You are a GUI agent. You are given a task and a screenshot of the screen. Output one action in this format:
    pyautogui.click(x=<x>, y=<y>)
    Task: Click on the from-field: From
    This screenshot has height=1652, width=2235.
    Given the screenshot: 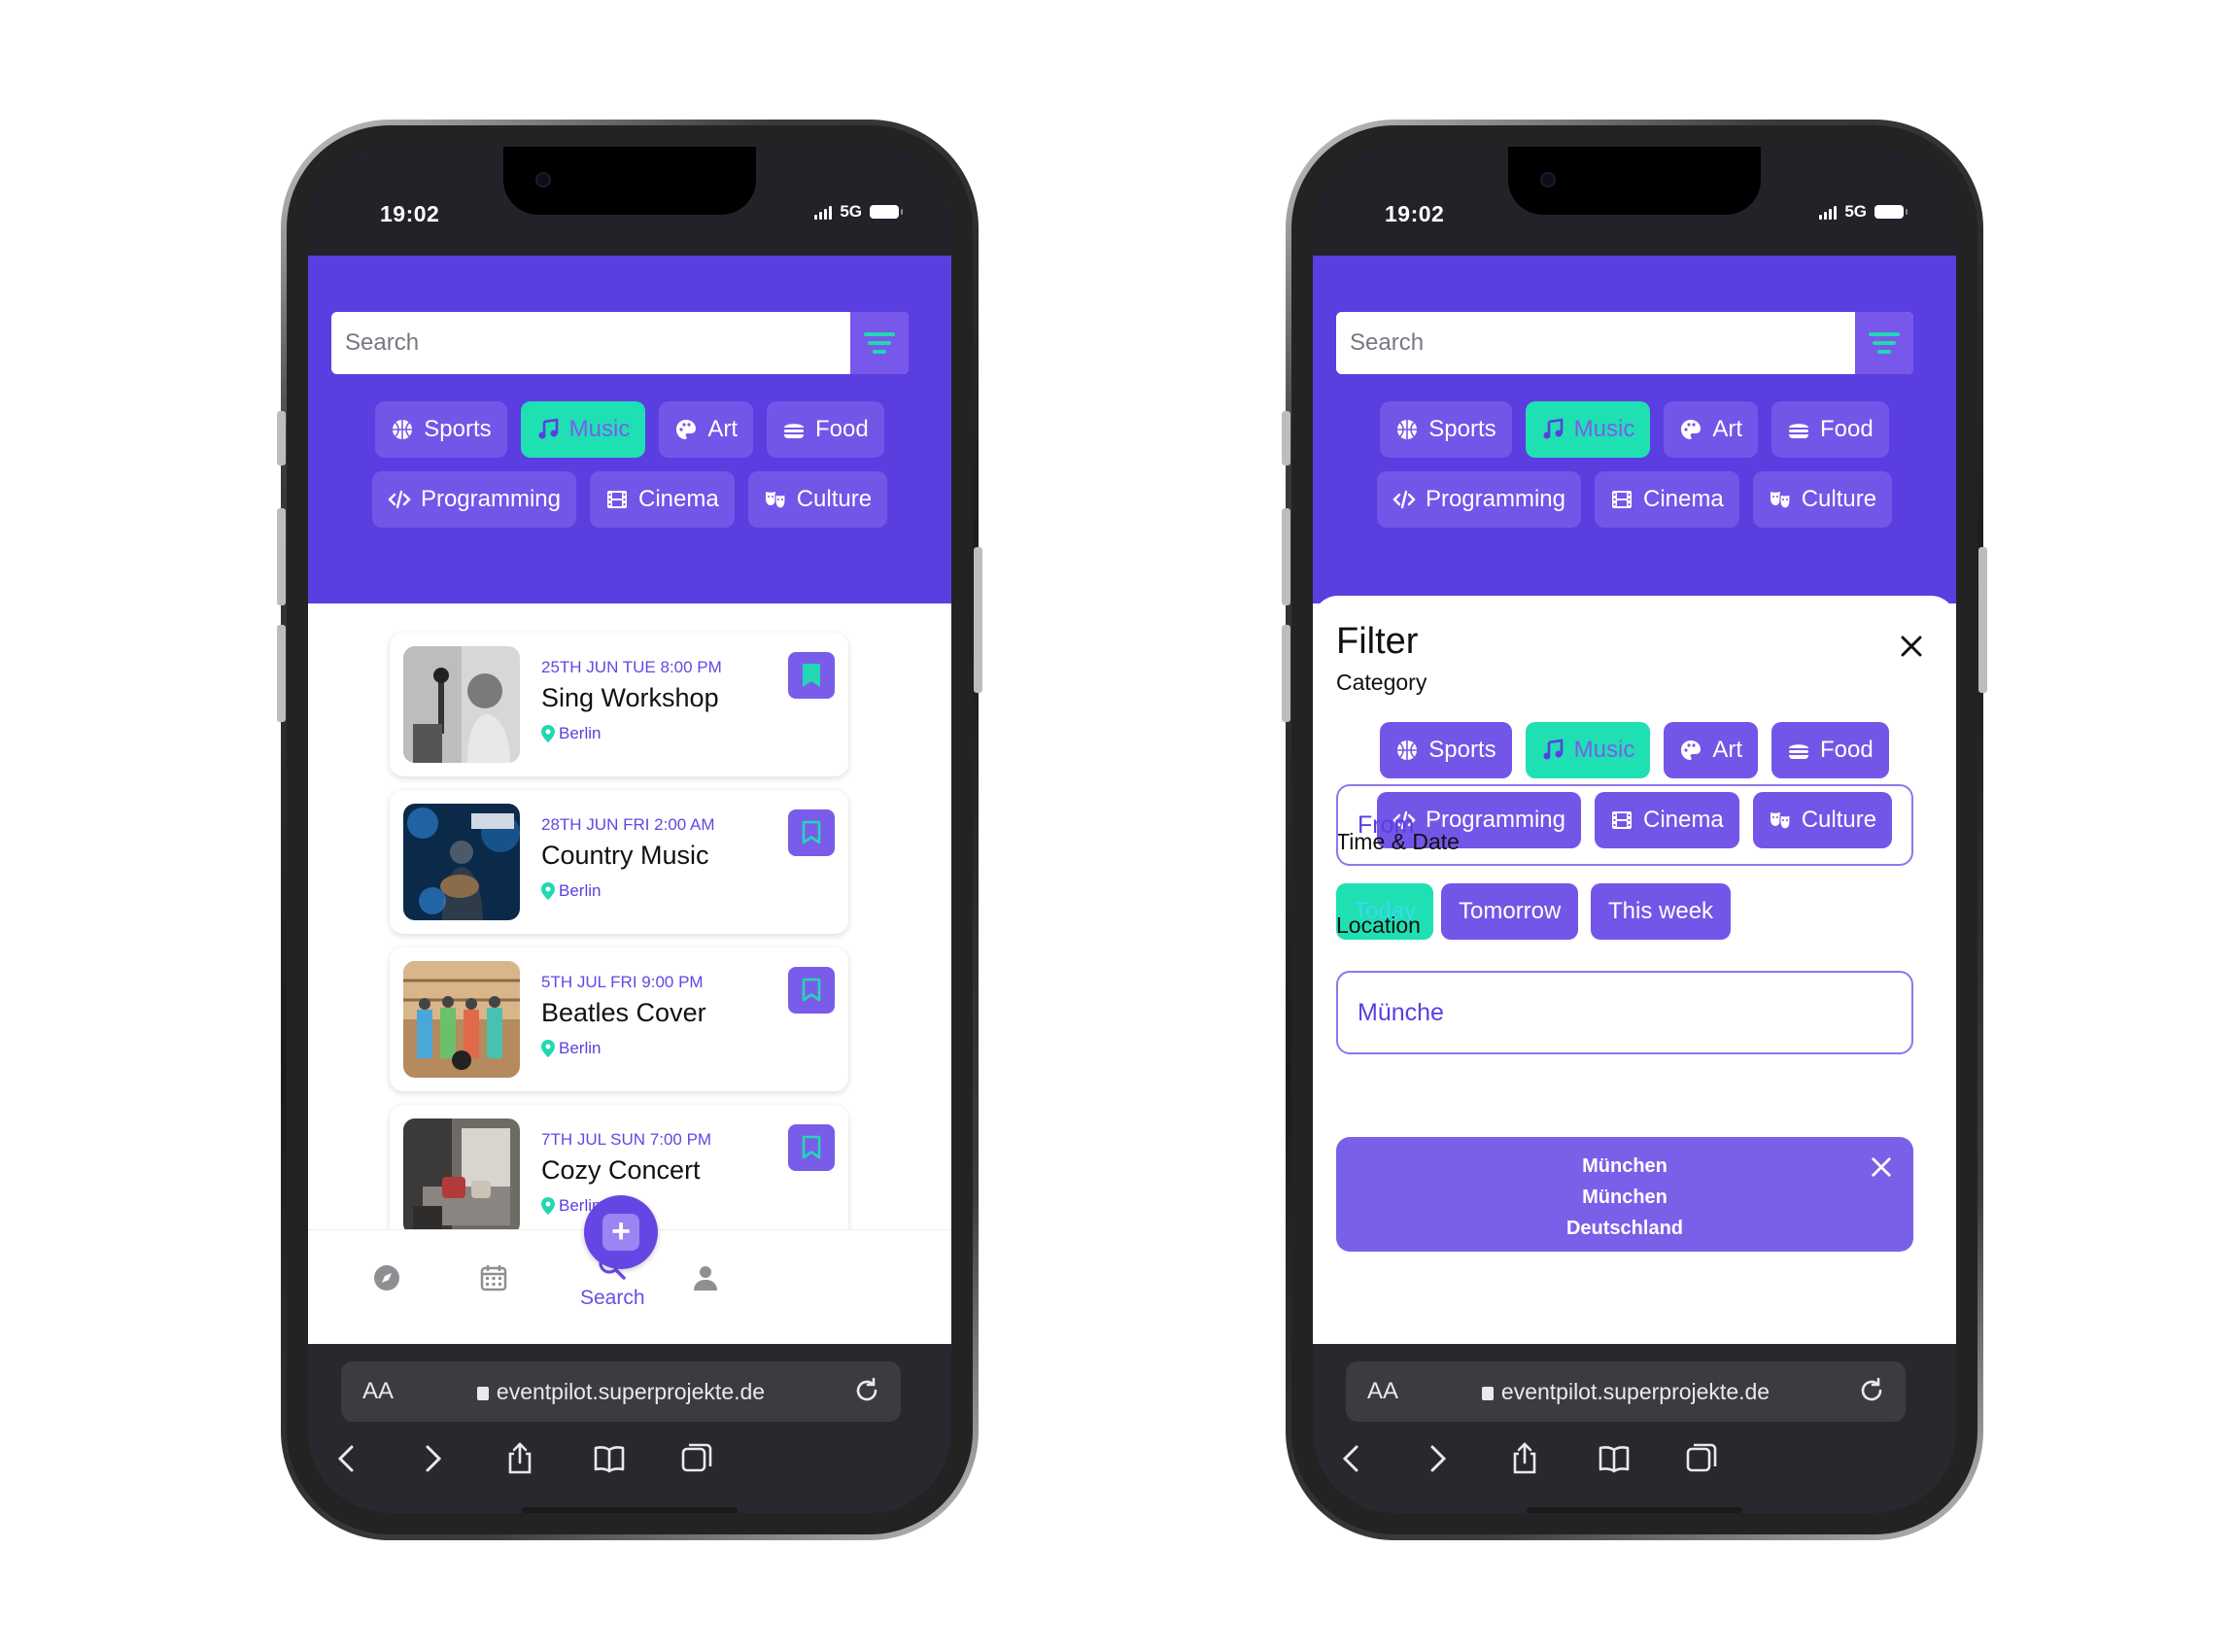 What is the action you would take?
    pyautogui.click(x=1624, y=825)
    